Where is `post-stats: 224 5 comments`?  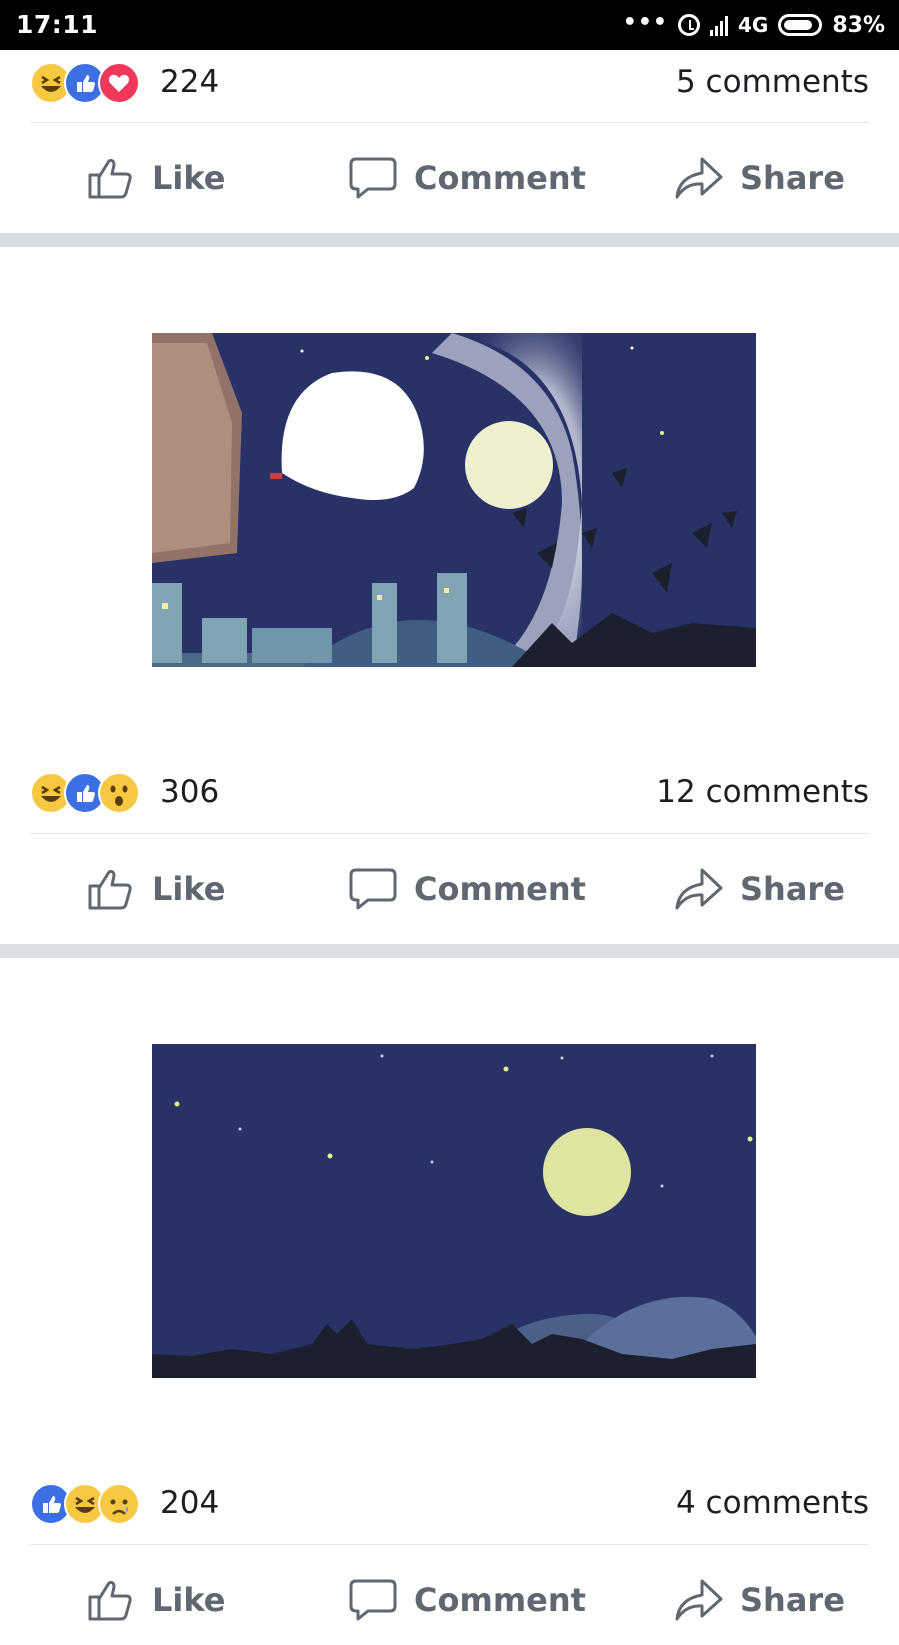 post-stats: 224 5 comments is located at coordinates (449, 82).